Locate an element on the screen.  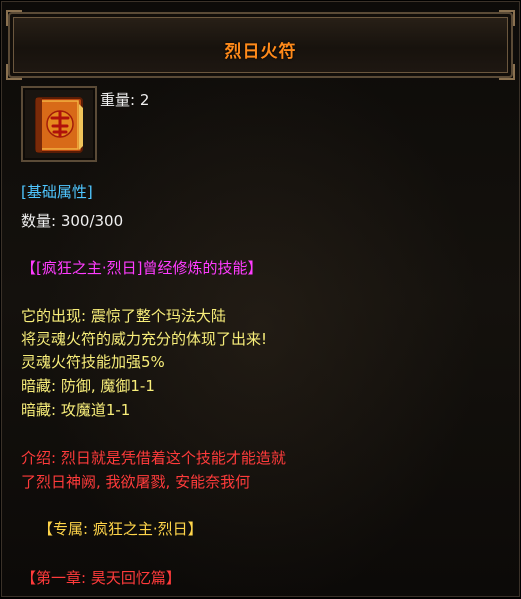
weight-value: 2 is located at coordinates (144, 100).